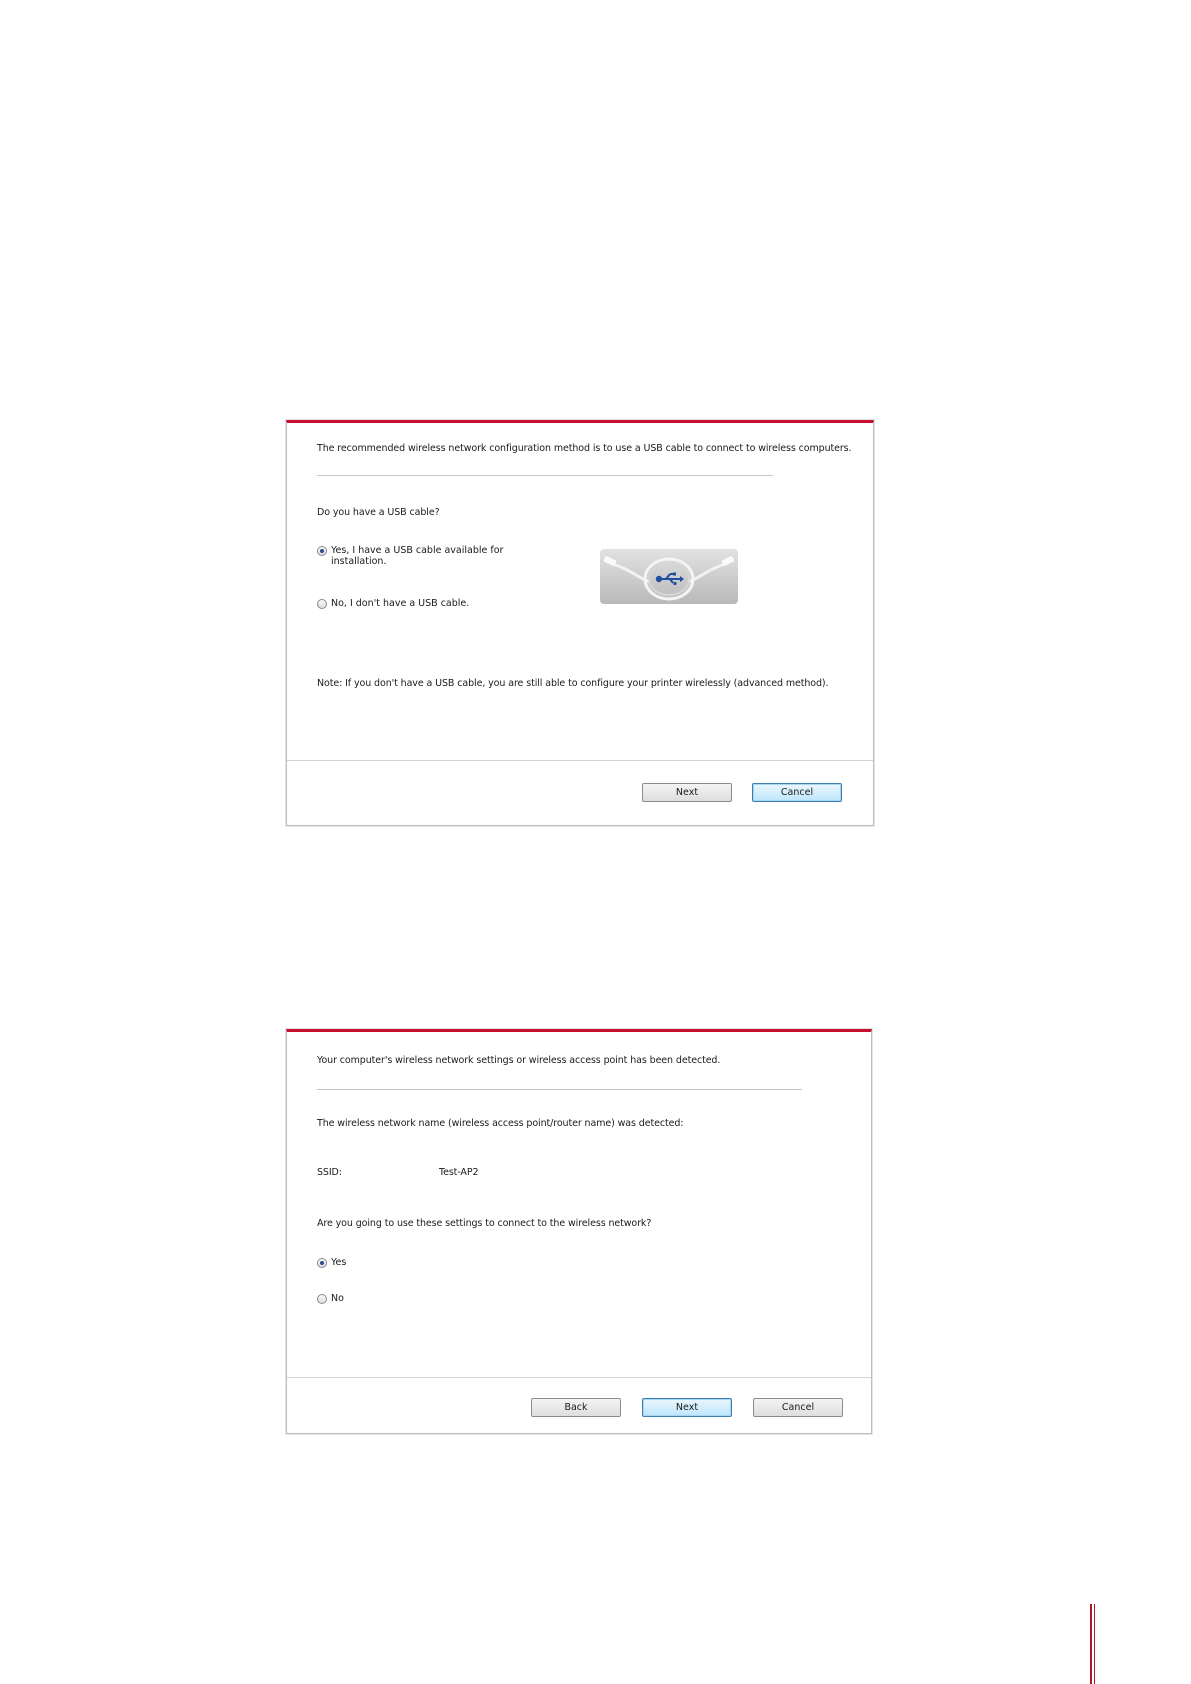  I want to click on radio-no-usb: No, I don't have a USB cable., so click(393, 603).